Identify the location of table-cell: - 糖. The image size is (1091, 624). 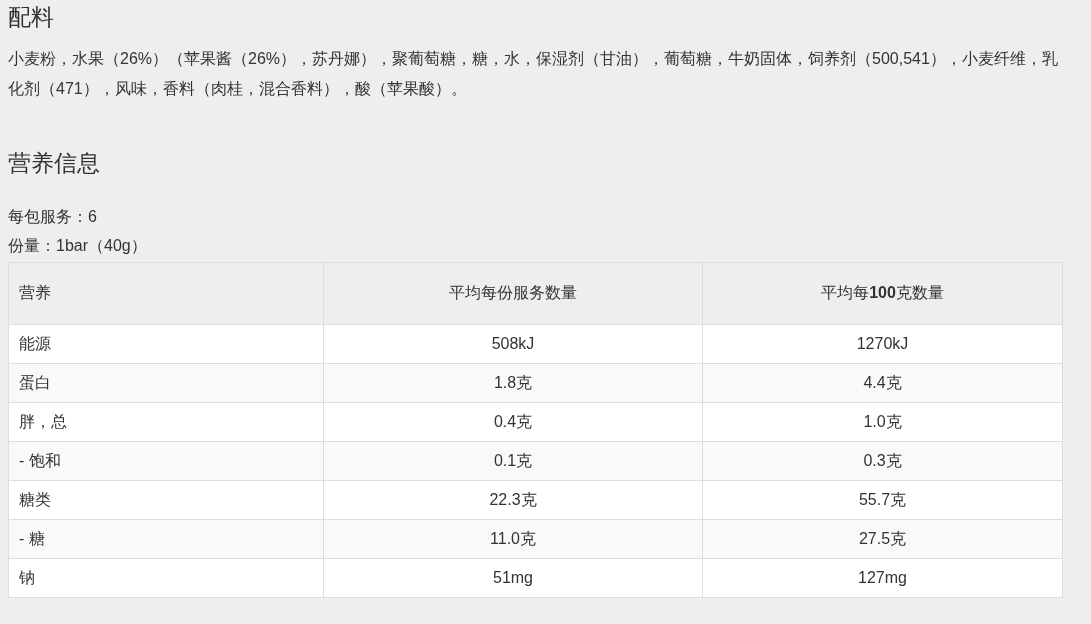
(166, 539).